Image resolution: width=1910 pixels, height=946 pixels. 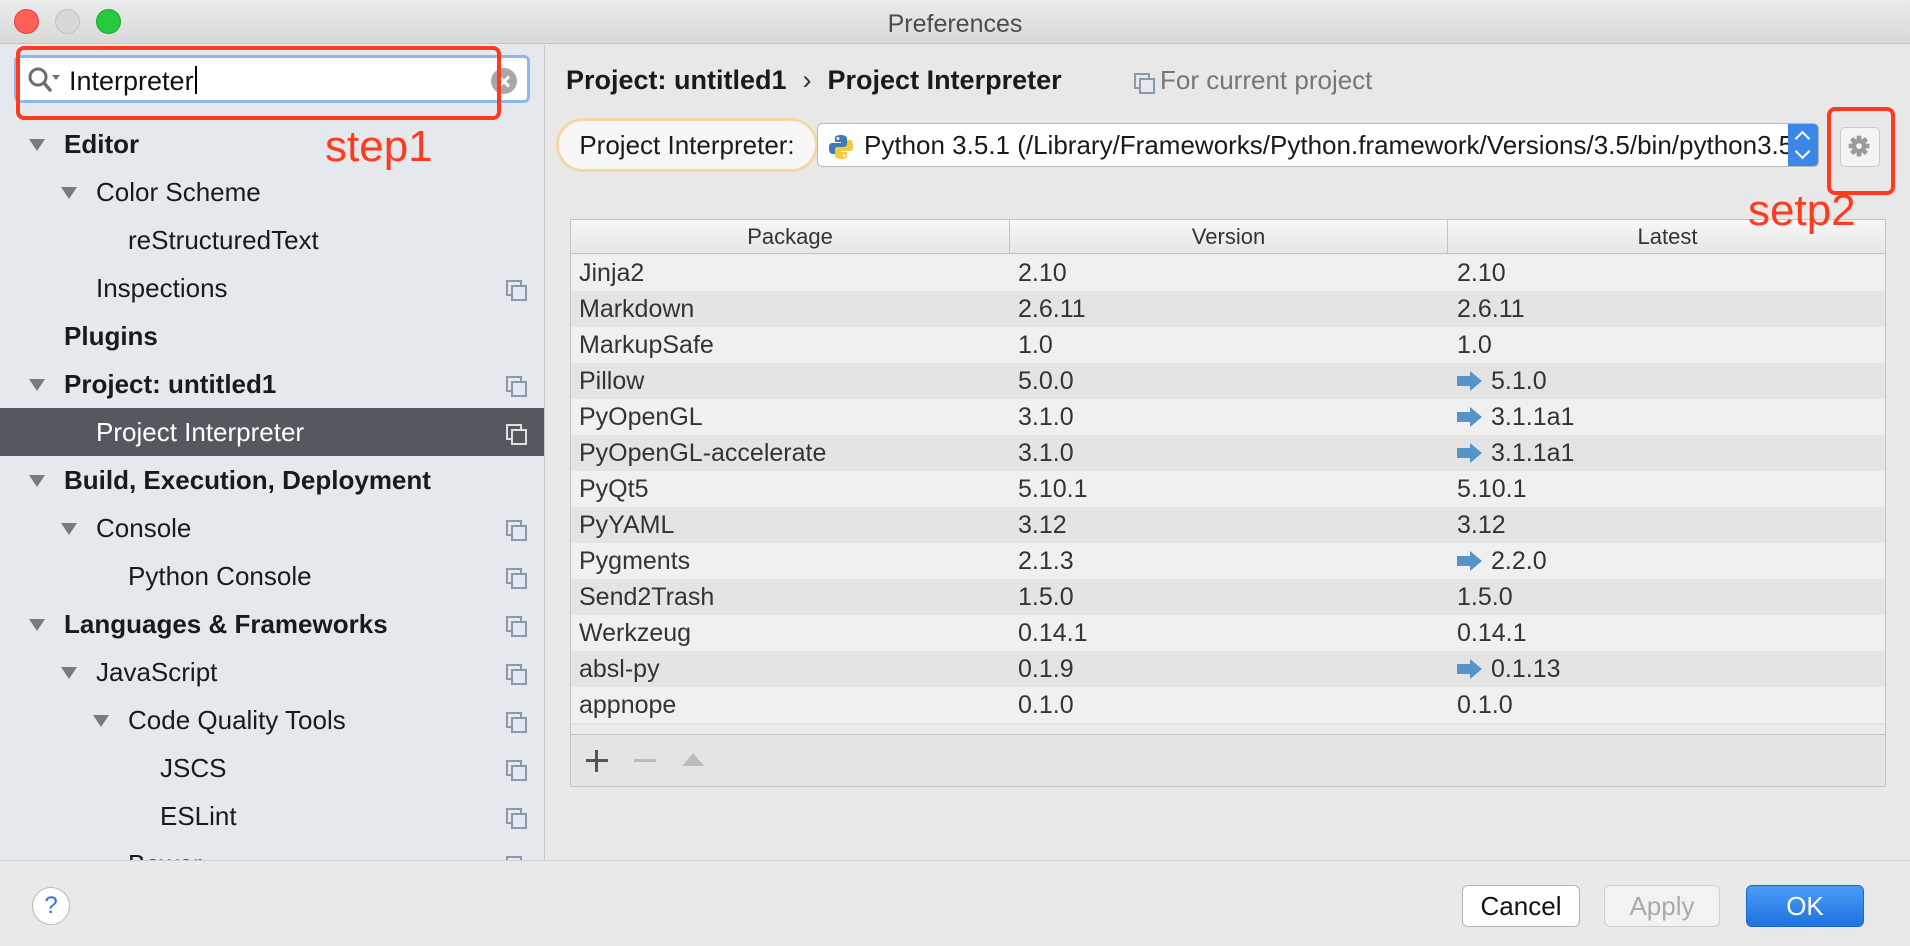 I want to click on cell-version: 3.1.0, so click(x=1046, y=417).